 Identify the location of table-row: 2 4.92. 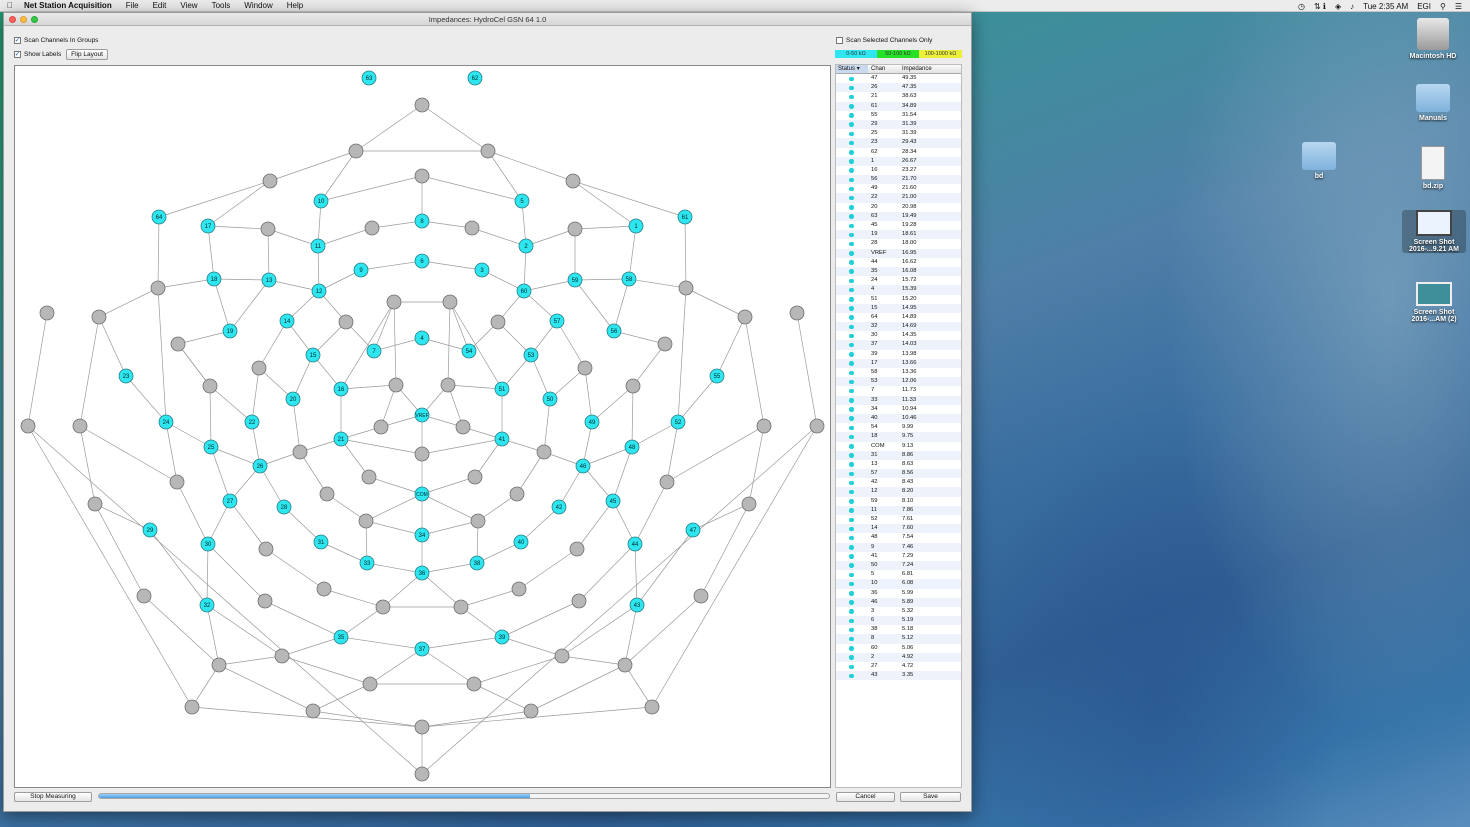
(898, 657).